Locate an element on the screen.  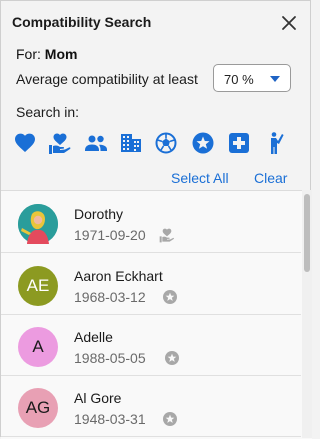
select-all-button: Select All is located at coordinates (200, 178).